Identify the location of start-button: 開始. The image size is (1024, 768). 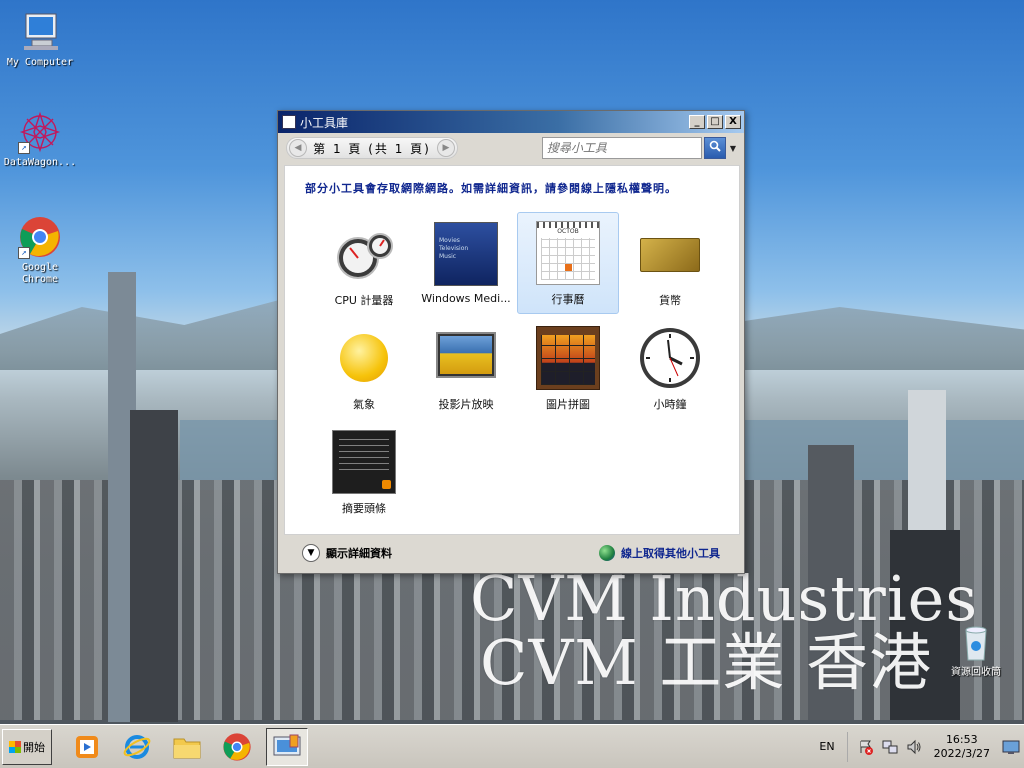
(27, 746).